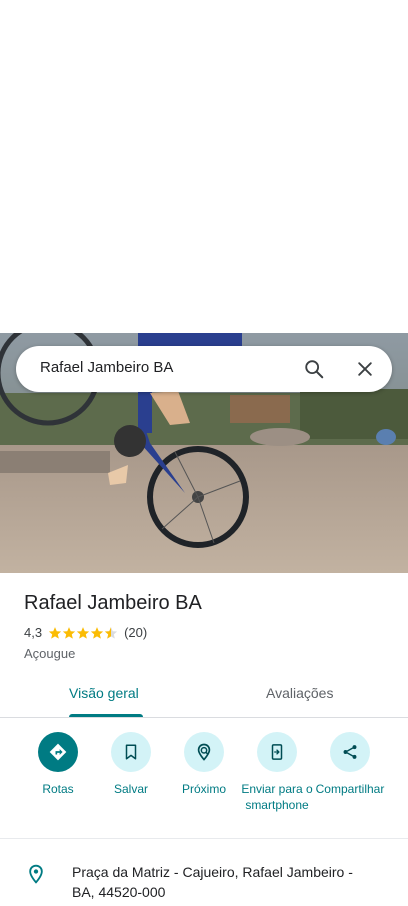  Describe the element at coordinates (113, 603) in the screenshot. I see `place-title: Rafael Jambeiro BA` at that location.